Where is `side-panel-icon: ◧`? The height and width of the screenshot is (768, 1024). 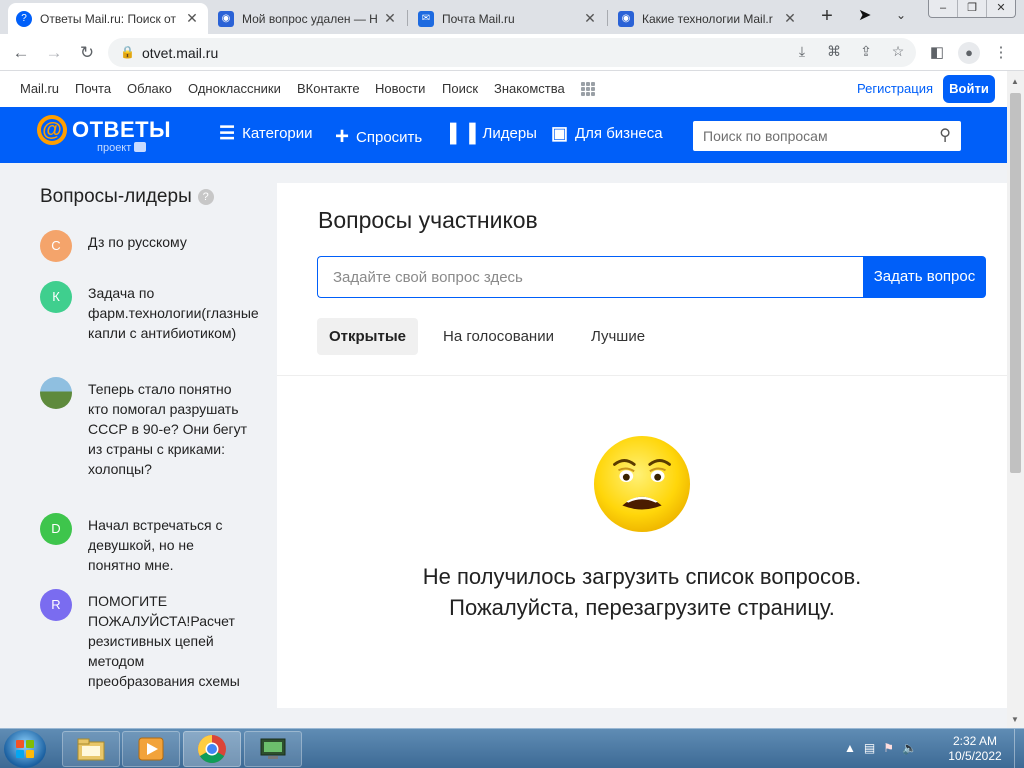
side-panel-icon: ◧ is located at coordinates (937, 53).